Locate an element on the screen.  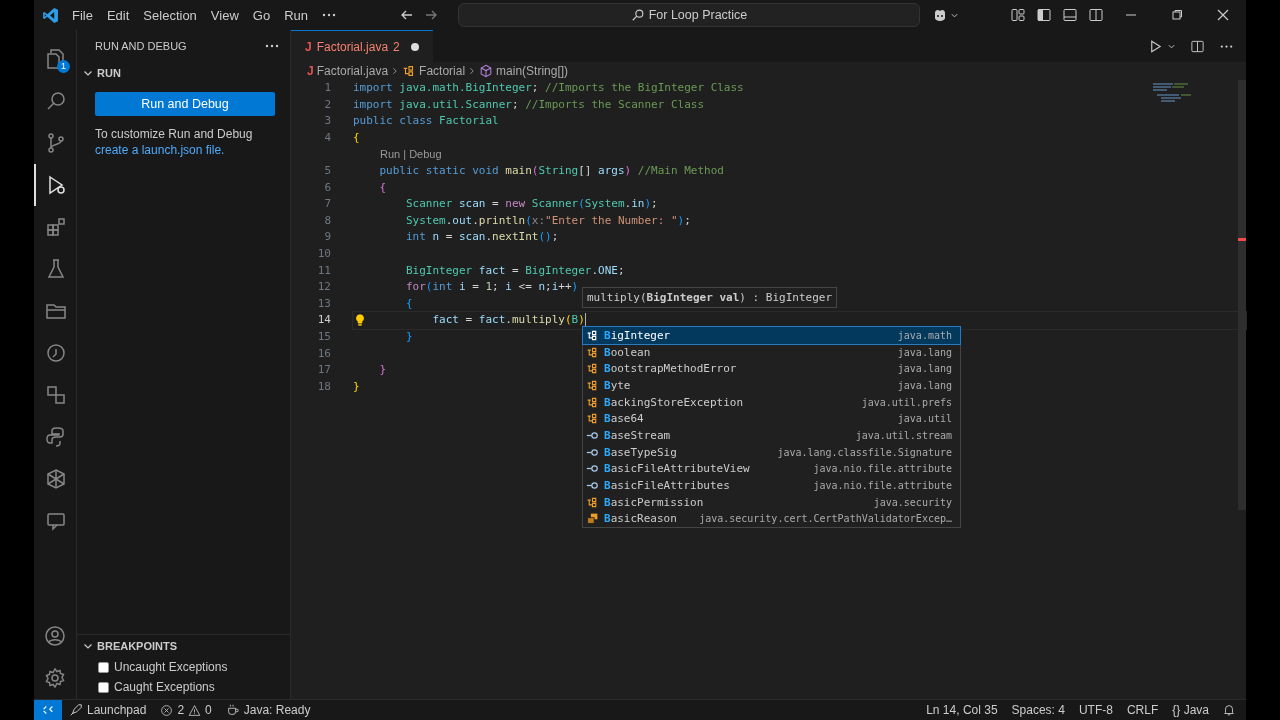
account-icon is located at coordinates (55, 636).